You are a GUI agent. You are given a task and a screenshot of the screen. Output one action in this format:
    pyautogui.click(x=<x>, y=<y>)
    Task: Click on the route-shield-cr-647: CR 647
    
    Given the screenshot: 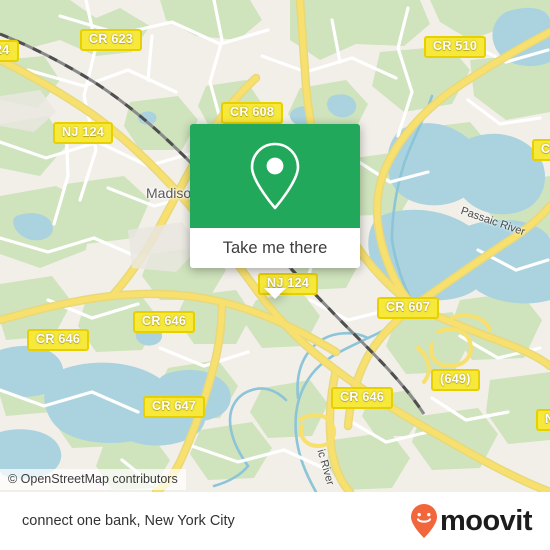 What is the action you would take?
    pyautogui.click(x=174, y=407)
    